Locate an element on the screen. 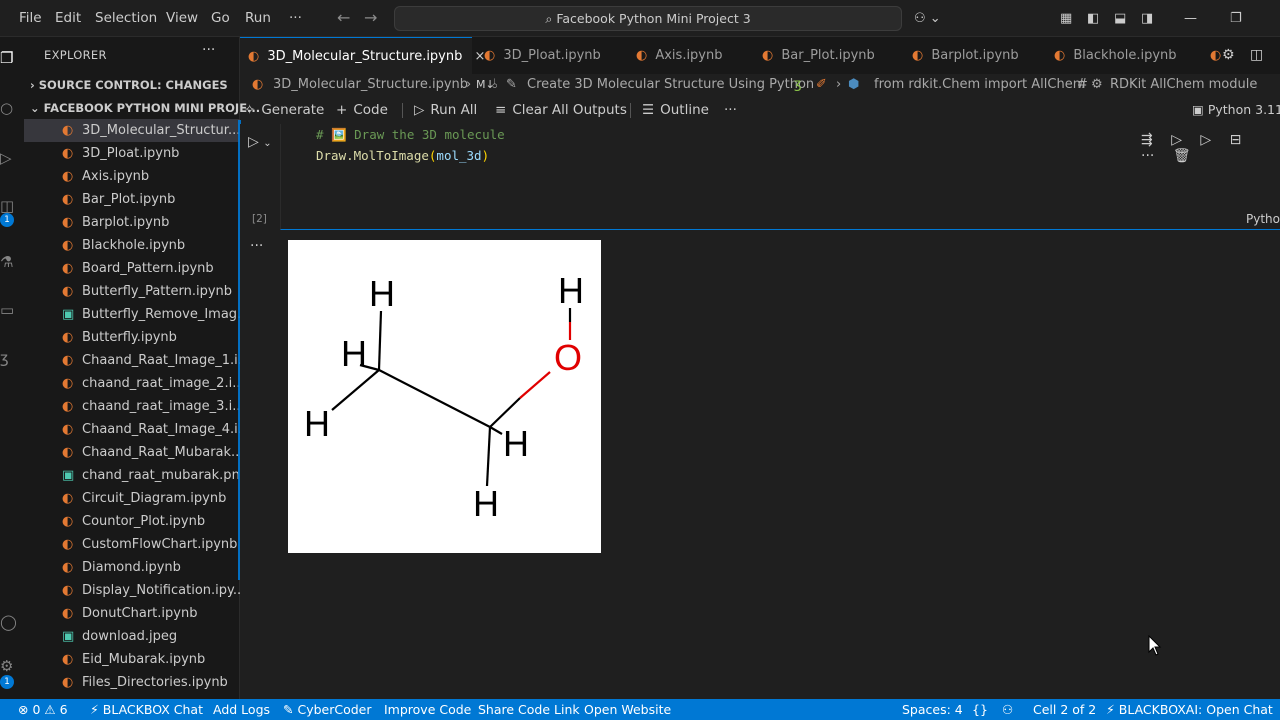  remote-icon: ▭ is located at coordinates (9, 310).